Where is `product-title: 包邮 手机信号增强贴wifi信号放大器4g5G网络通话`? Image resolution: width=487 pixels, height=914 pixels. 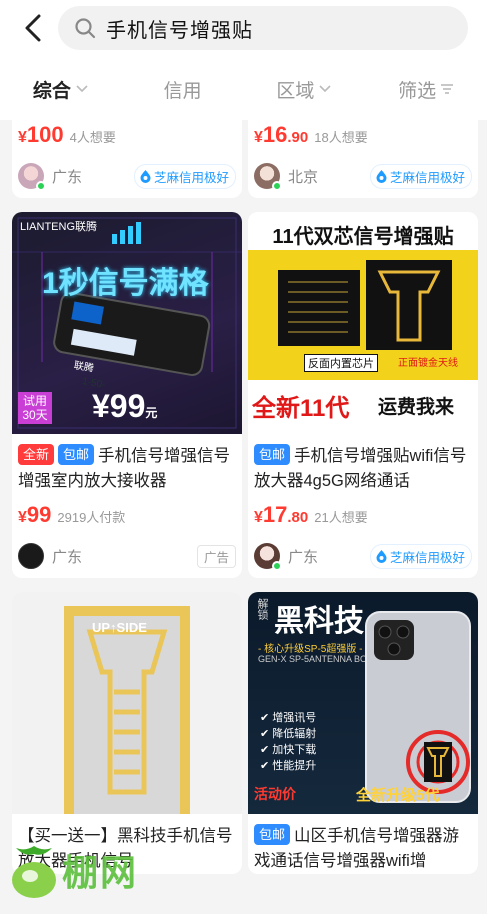 product-title: 包邮 手机信号增强贴wifi信号放大器4g5G网络通话 is located at coordinates (363, 464).